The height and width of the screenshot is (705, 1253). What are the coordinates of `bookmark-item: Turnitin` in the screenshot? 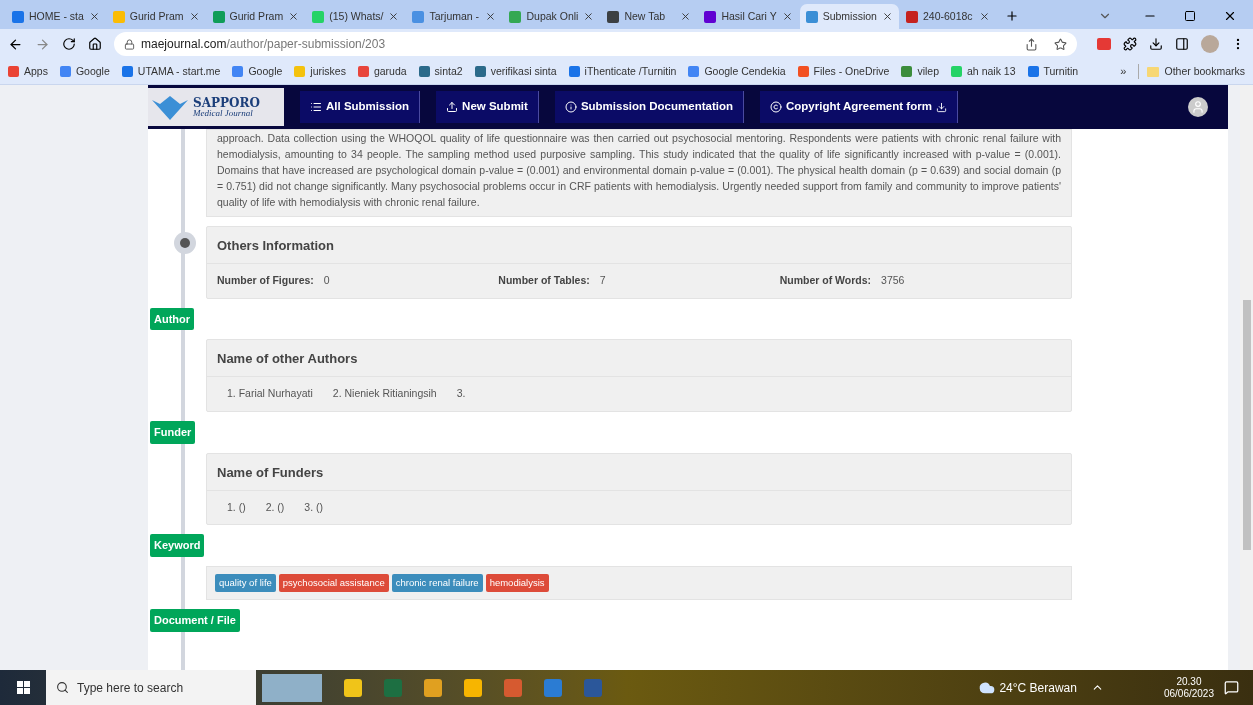 It's located at (1053, 71).